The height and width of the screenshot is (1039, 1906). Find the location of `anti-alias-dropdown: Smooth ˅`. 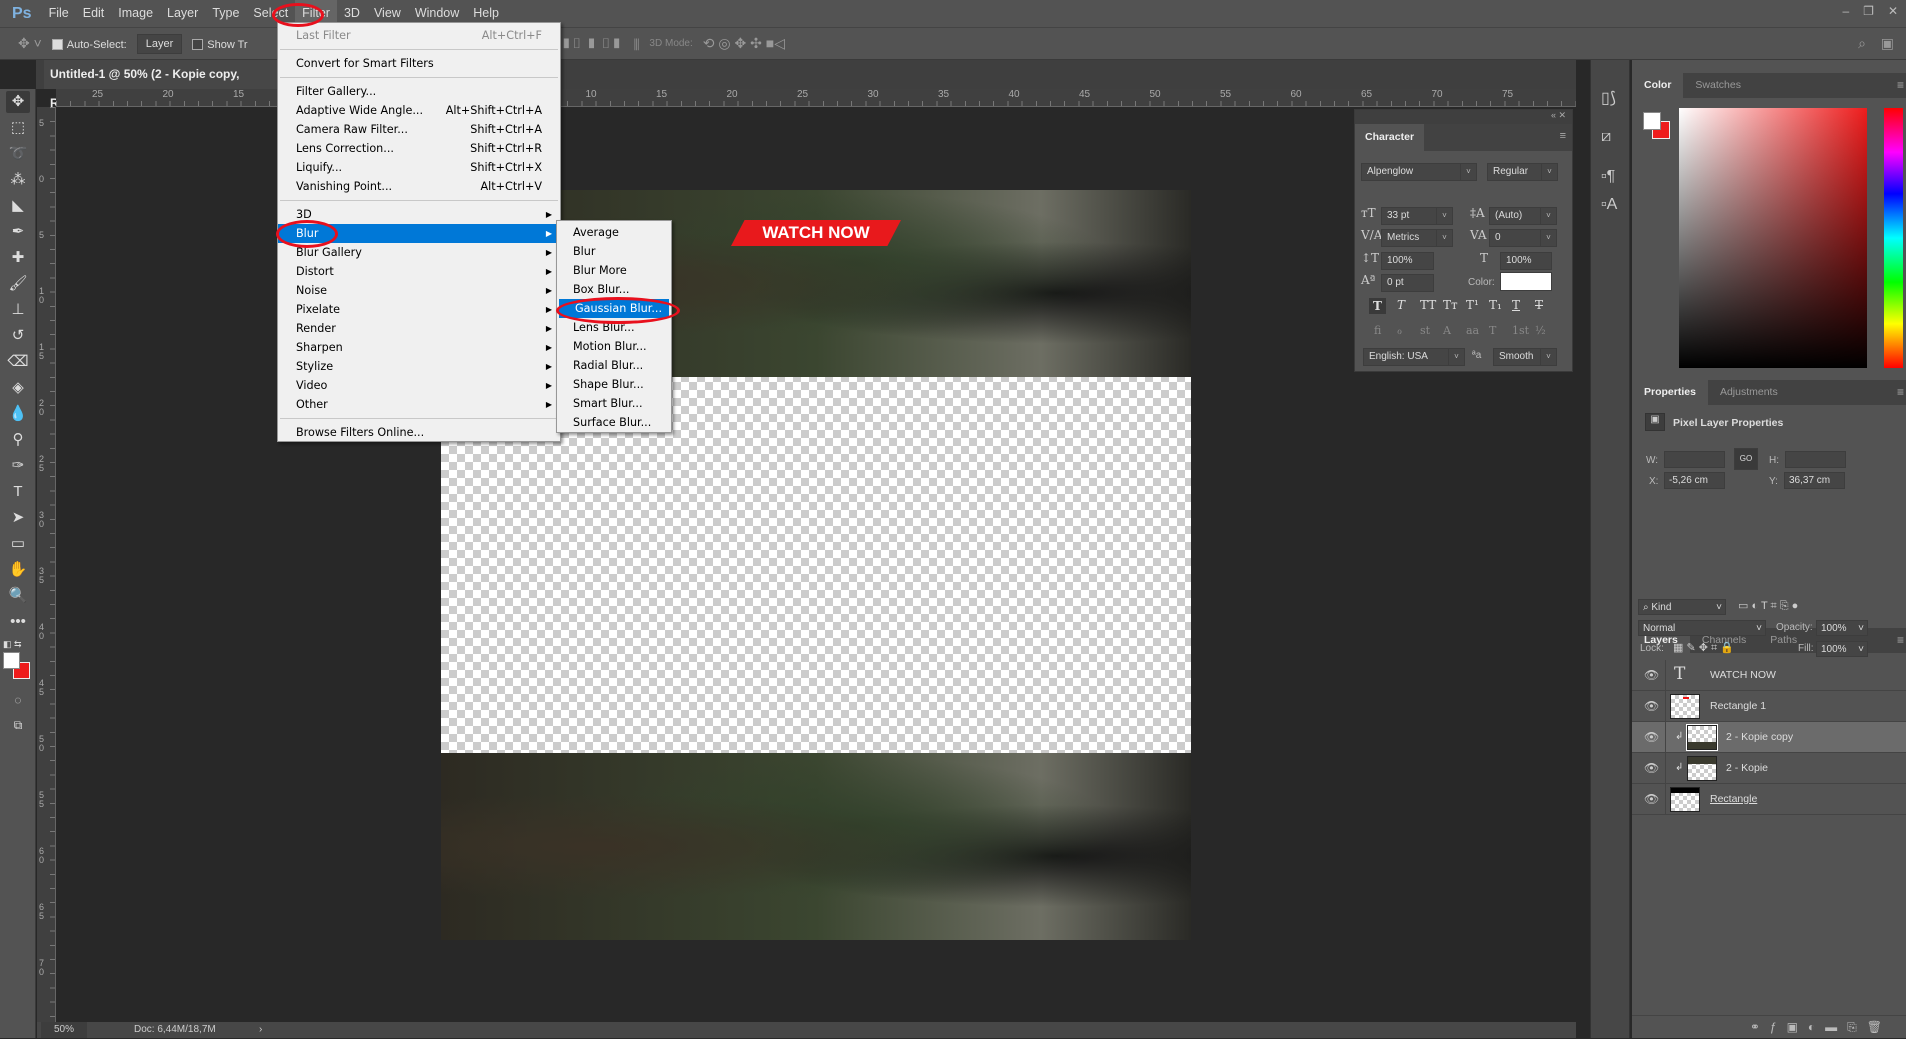

anti-alias-dropdown: Smooth ˅ is located at coordinates (1525, 357).